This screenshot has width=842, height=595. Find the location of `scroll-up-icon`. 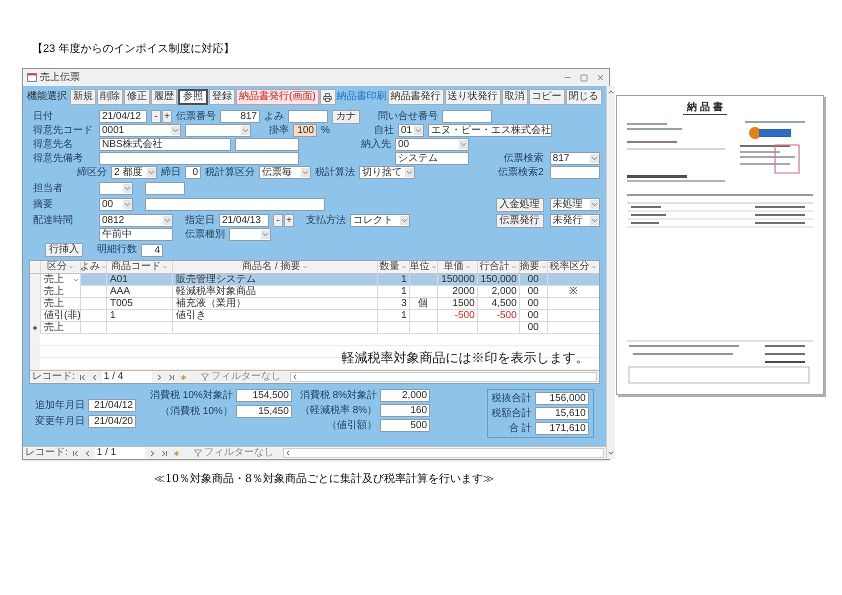

scroll-up-icon is located at coordinates (610, 92).